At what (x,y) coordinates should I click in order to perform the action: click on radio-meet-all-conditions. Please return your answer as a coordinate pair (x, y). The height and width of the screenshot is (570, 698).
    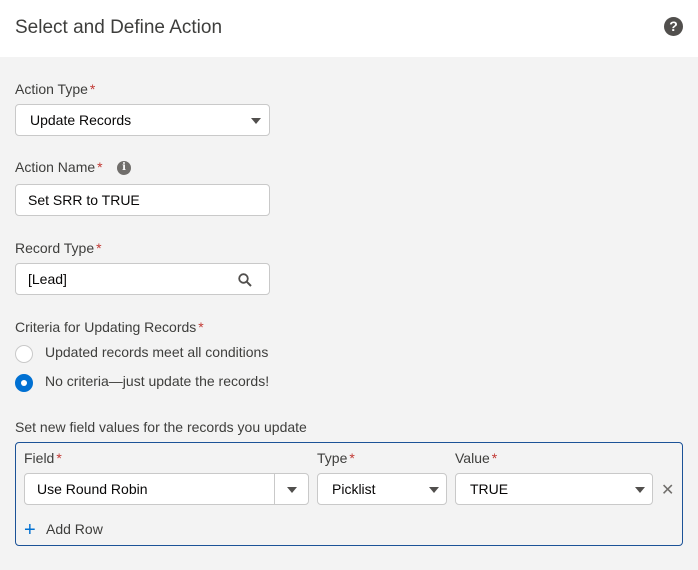
    Looking at the image, I should click on (24, 354).